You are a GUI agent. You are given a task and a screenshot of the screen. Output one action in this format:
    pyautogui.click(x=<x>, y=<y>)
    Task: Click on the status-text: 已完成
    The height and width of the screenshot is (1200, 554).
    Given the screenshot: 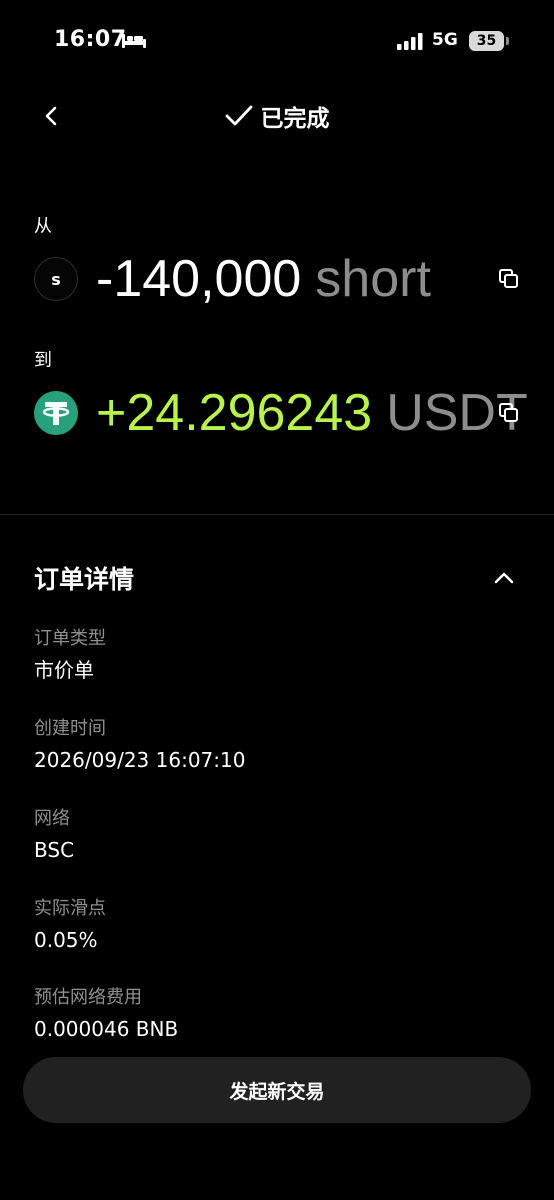 What is the action you would take?
    pyautogui.click(x=295, y=119)
    